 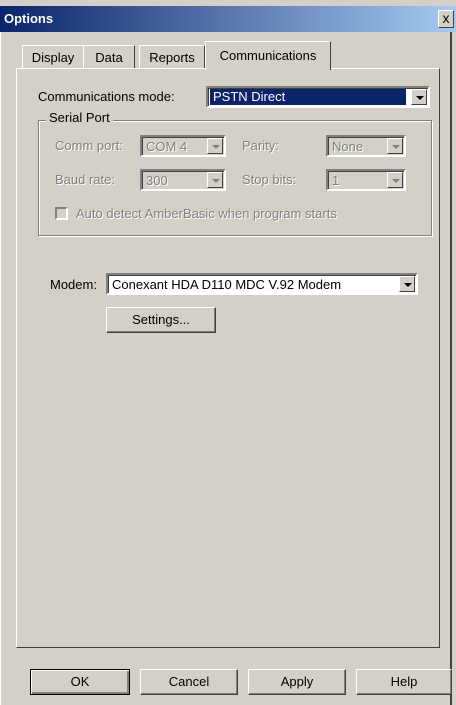 I want to click on tab-display-label: Display, so click(x=53, y=57).